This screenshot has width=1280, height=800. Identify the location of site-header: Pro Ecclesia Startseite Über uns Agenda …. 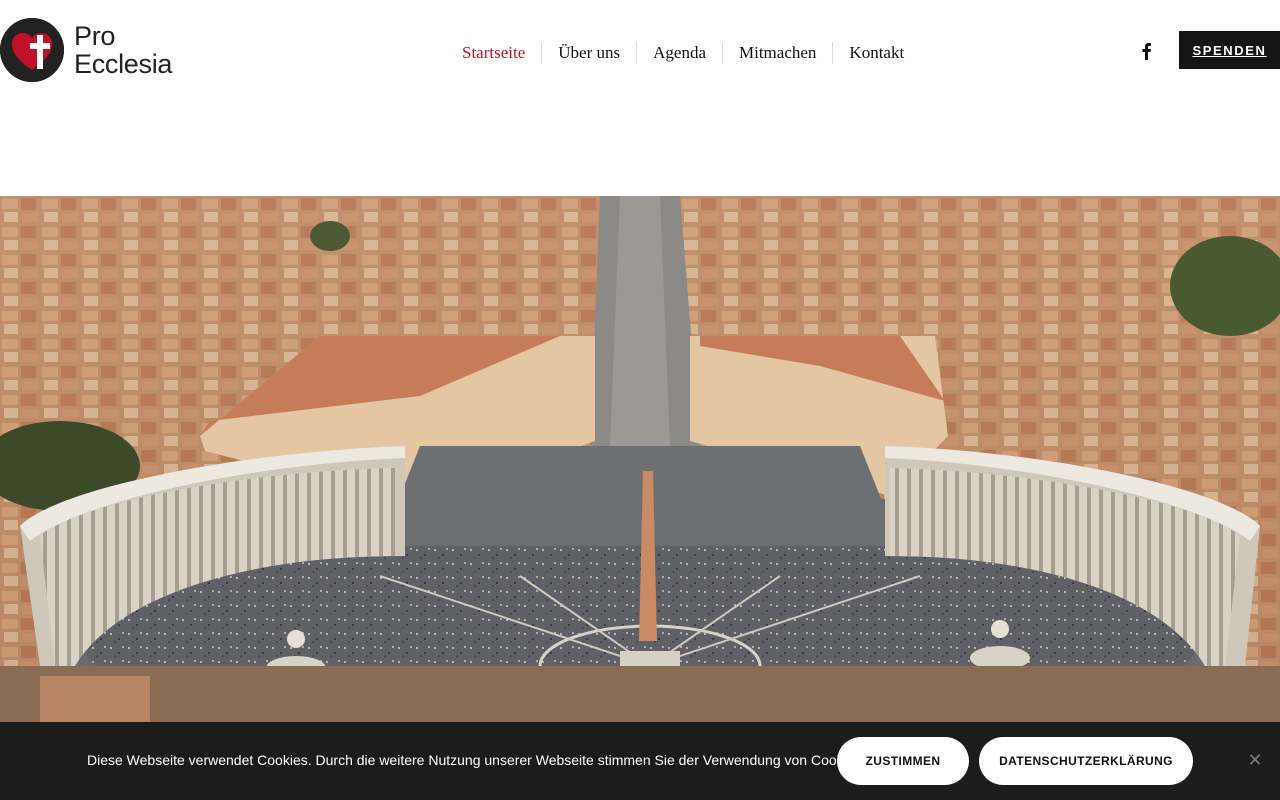
(640, 52).